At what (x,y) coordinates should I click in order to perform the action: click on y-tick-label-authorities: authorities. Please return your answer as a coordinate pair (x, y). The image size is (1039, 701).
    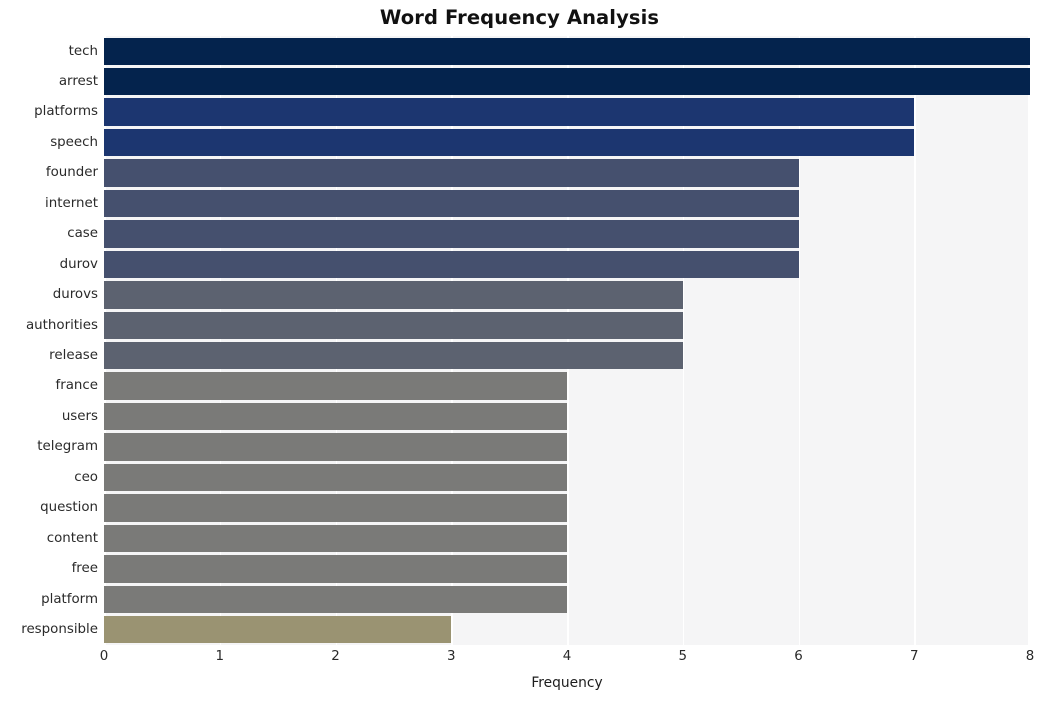
    Looking at the image, I should click on (61, 325).